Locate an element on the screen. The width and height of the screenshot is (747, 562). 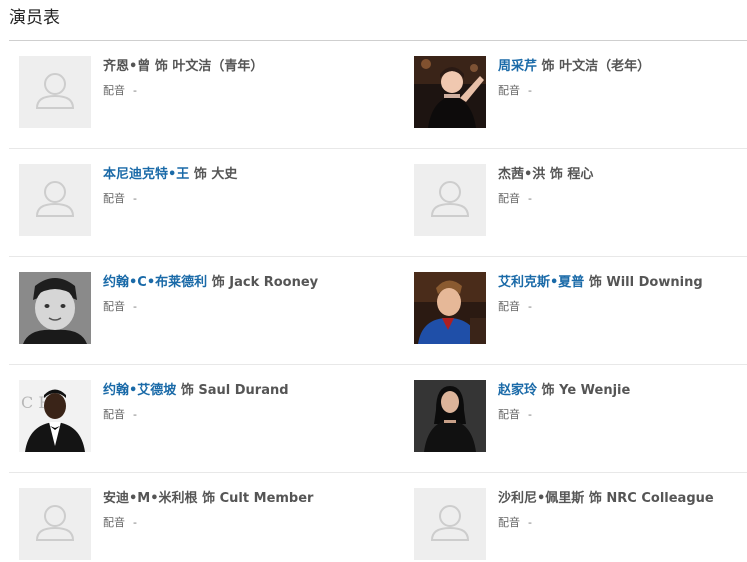
role-name: 大史 is located at coordinates (224, 174).